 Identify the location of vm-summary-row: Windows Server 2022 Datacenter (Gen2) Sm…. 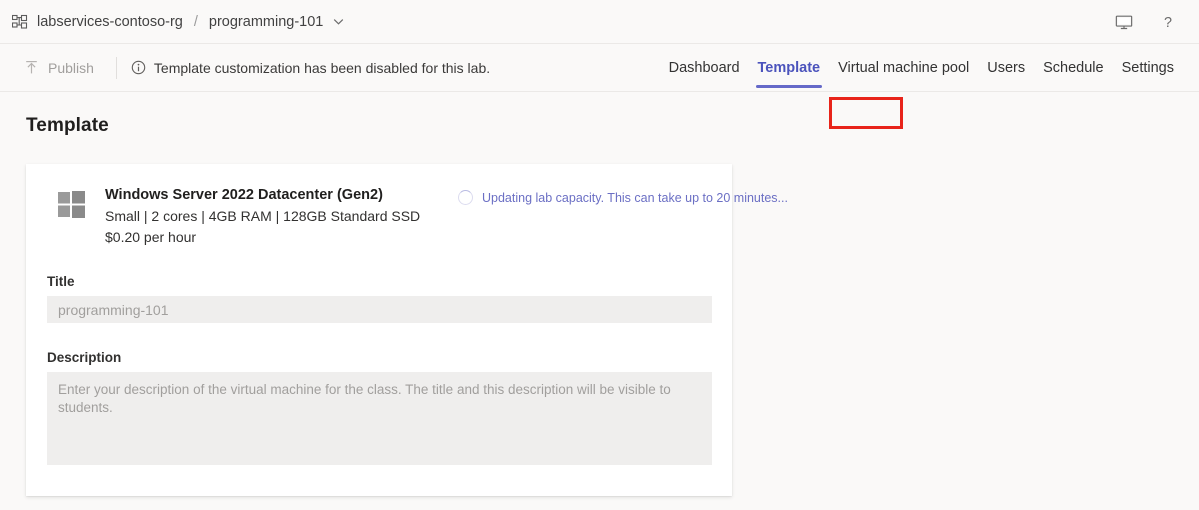
(417, 216).